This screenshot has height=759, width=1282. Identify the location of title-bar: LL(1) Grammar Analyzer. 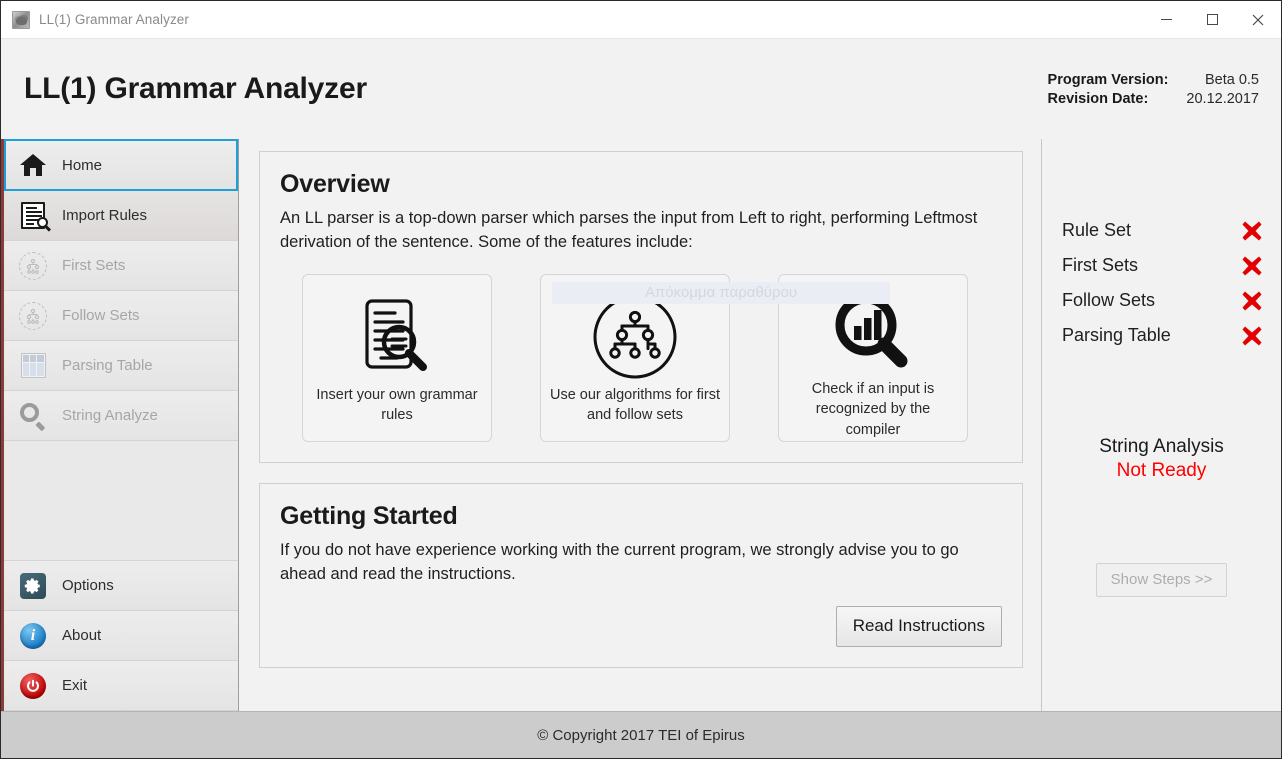
(641, 20).